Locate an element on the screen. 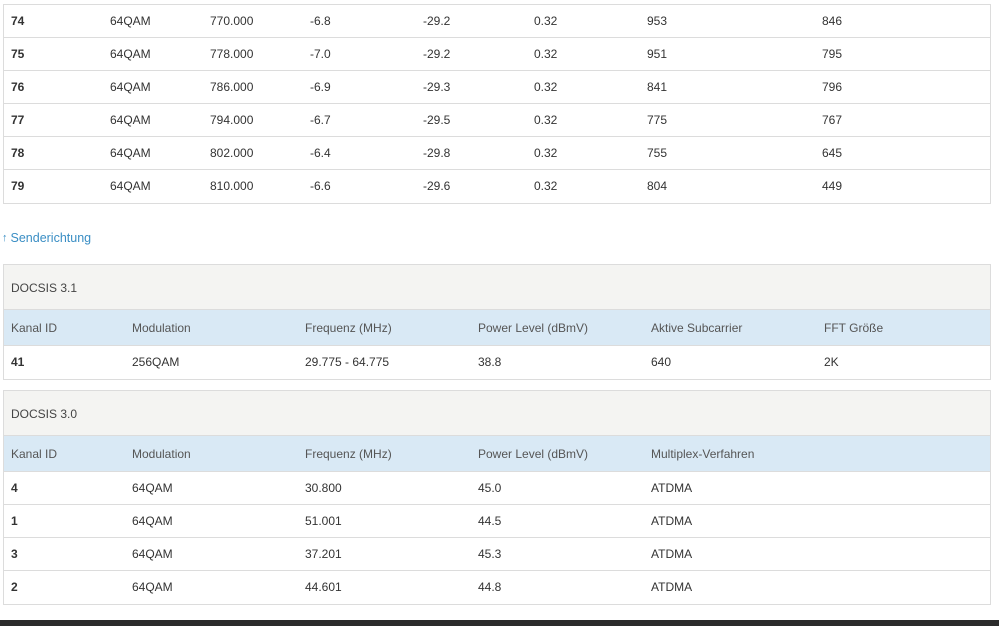 This screenshot has width=999, height=626. frequency: 786.000 is located at coordinates (232, 87).